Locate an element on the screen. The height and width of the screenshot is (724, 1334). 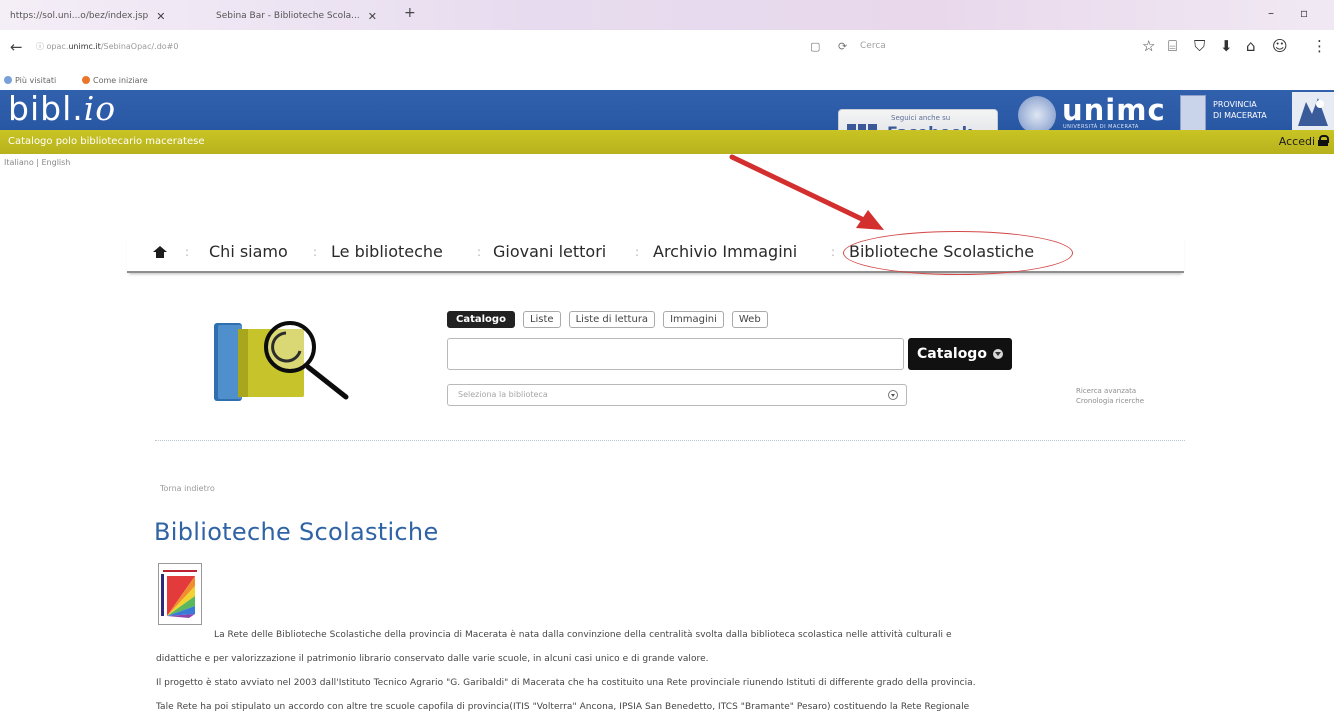
browser-tab-1: https://sol.uni...o/bez/index.jsp ✕ is located at coordinates (87, 16).